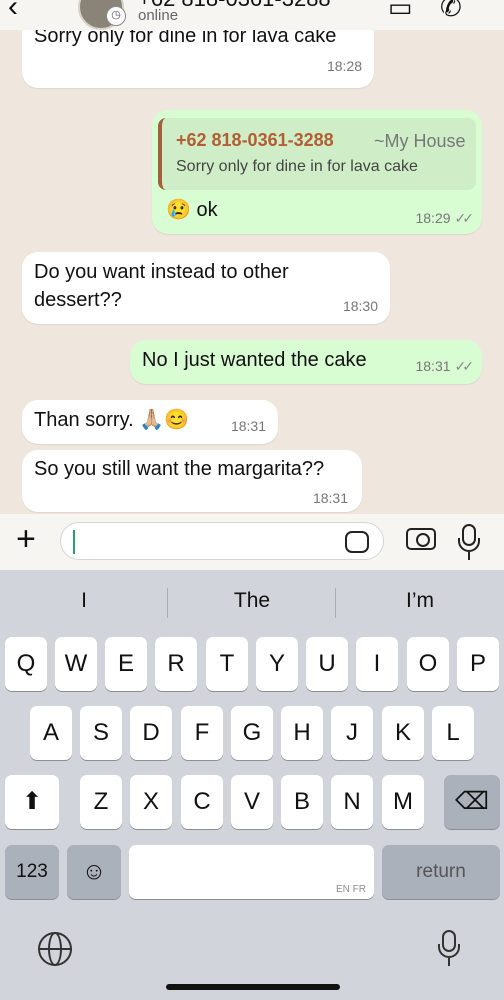 The height and width of the screenshot is (1000, 504). What do you see at coordinates (302, 802) in the screenshot?
I see `key-b: B` at bounding box center [302, 802].